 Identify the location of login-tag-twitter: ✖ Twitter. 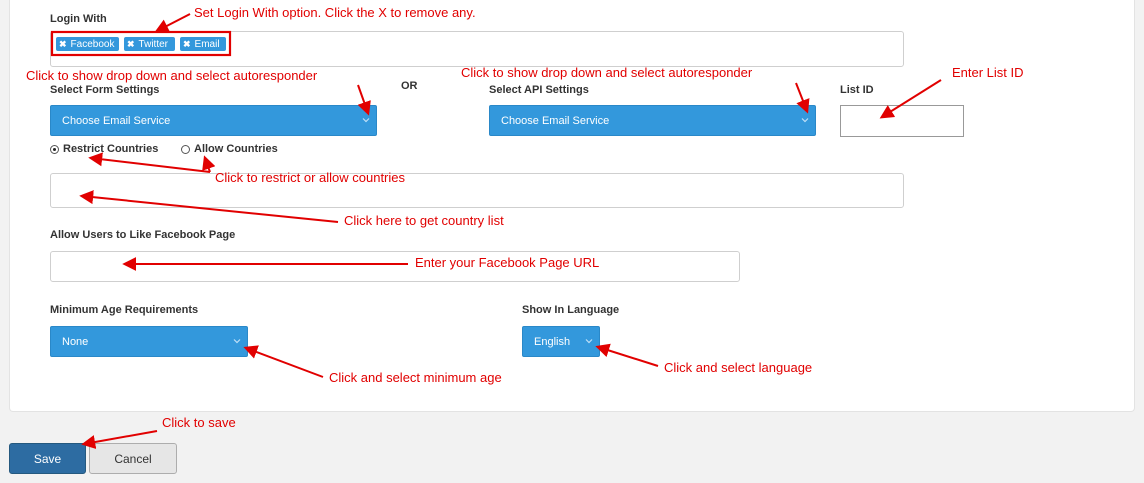
(149, 44).